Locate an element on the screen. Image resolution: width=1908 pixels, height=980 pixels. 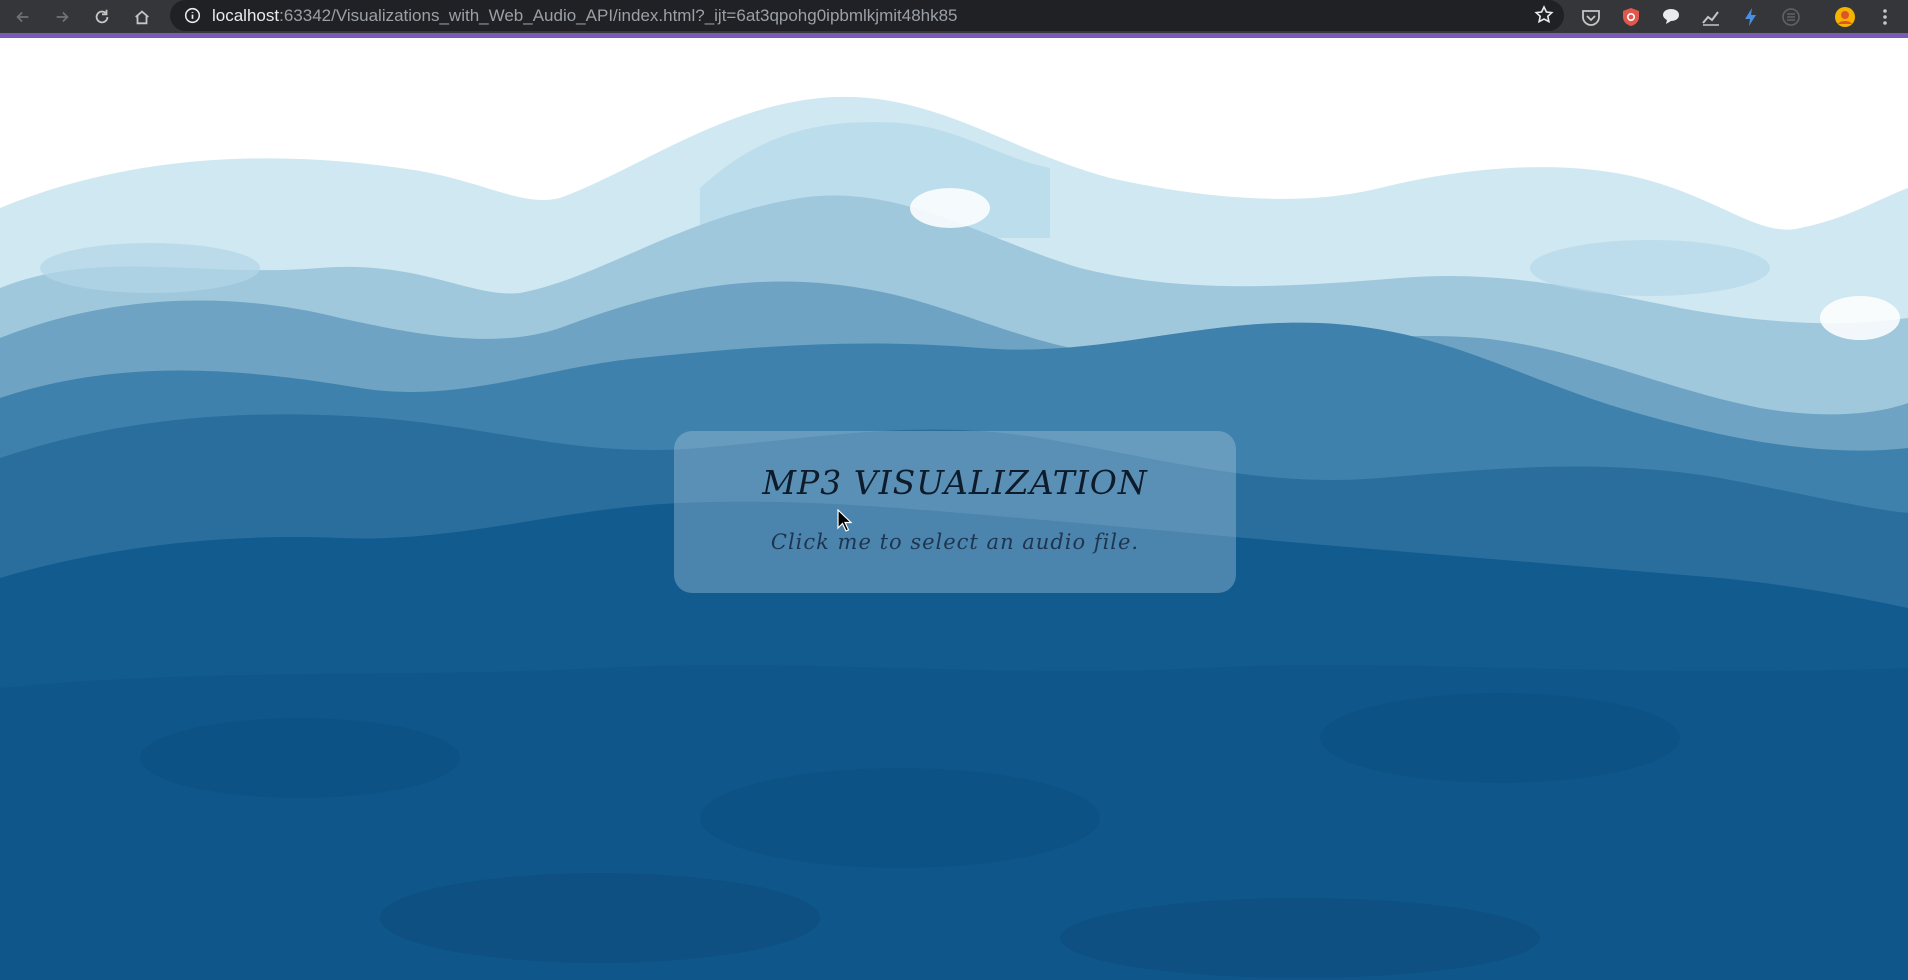
pocket-icon is located at coordinates (1591, 17).